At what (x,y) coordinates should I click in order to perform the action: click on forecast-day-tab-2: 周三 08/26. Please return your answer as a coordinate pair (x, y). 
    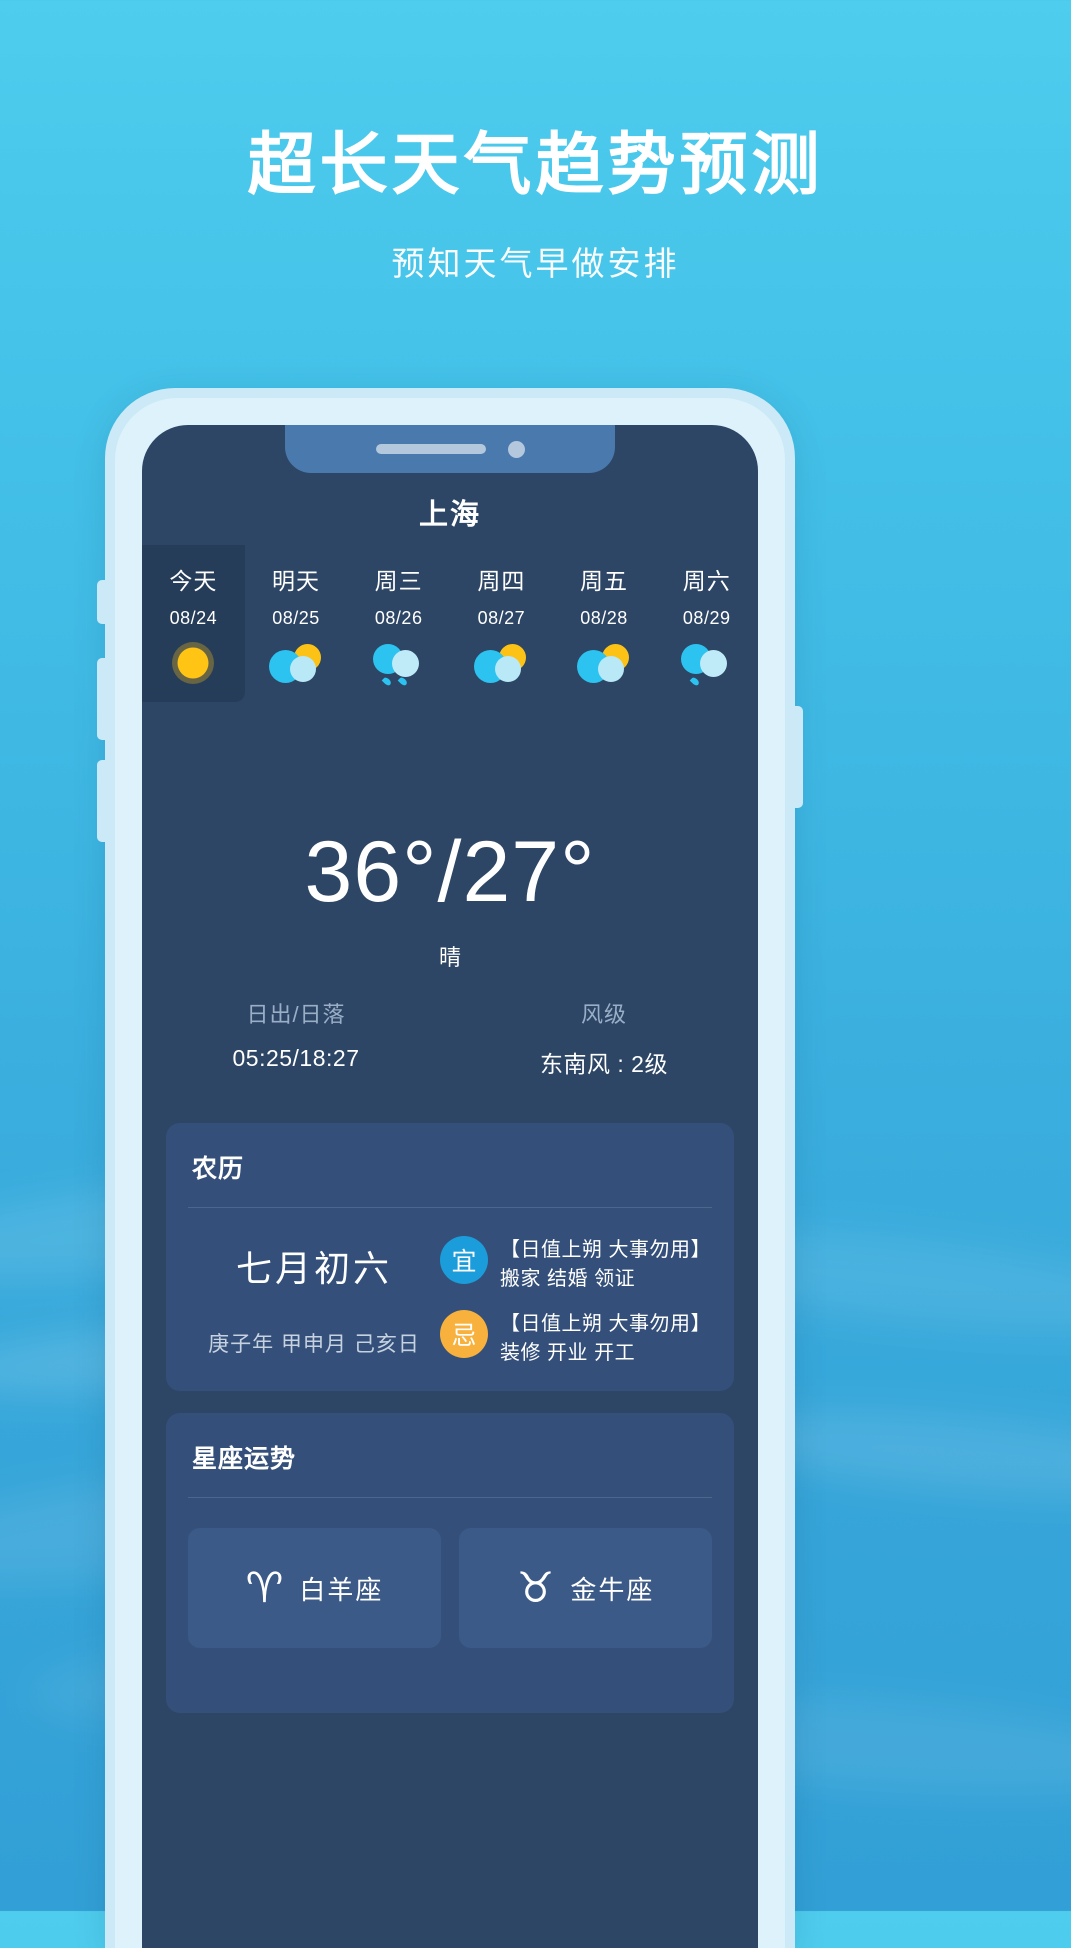
    Looking at the image, I should click on (398, 623).